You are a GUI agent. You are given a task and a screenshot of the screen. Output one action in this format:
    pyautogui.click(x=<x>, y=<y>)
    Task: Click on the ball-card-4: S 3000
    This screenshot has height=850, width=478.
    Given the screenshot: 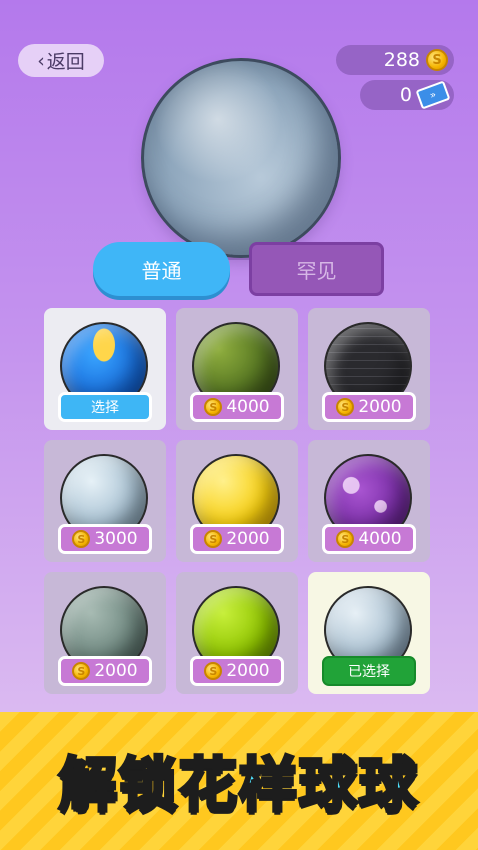 What is the action you would take?
    pyautogui.click(x=105, y=501)
    